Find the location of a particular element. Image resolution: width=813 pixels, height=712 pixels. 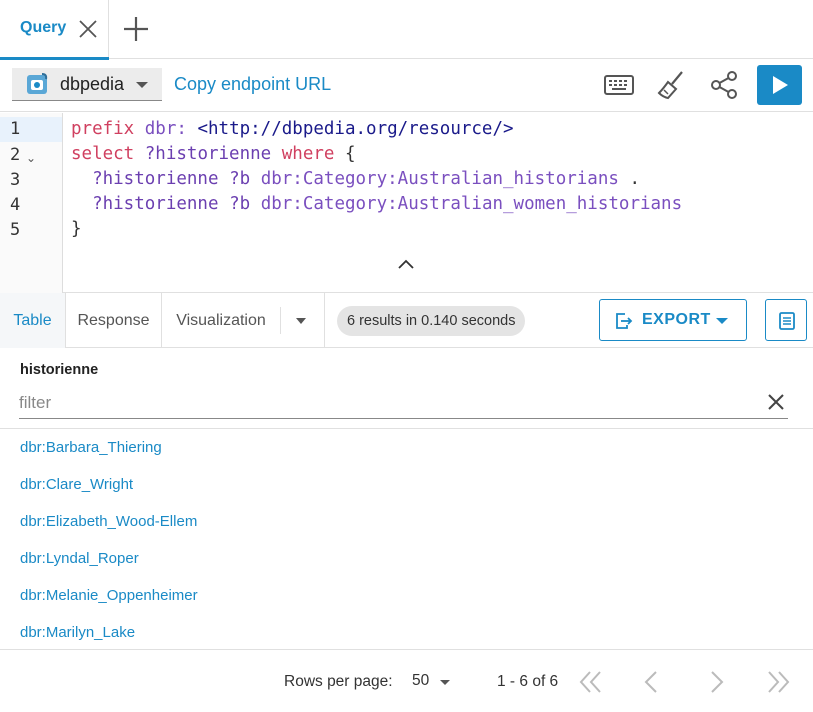

plus-icon is located at coordinates (136, 29).